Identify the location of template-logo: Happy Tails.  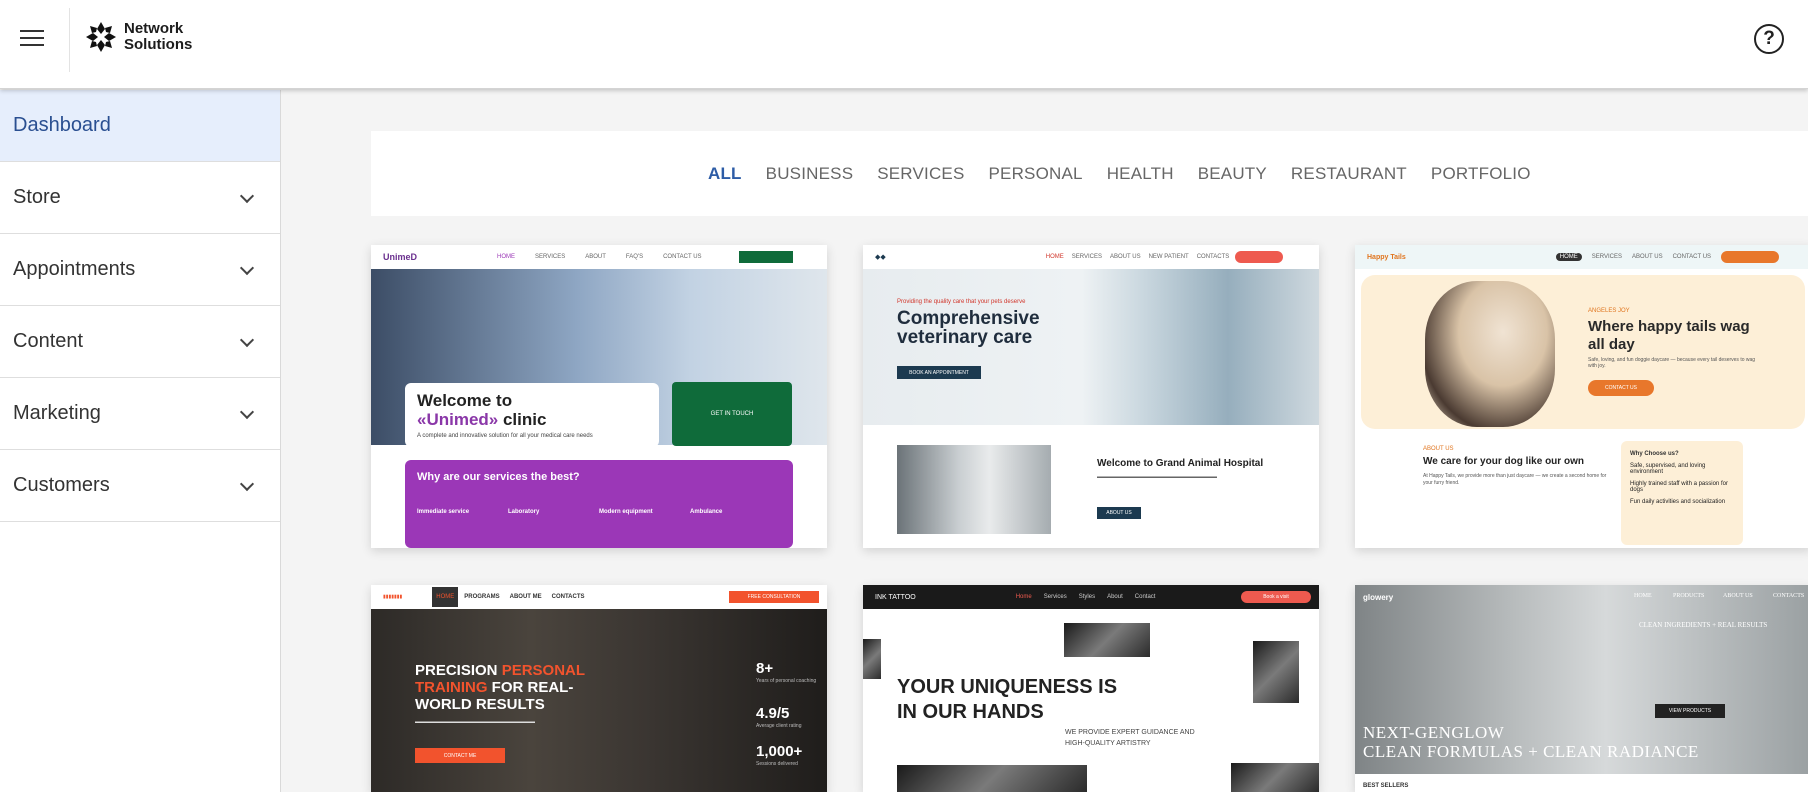
(1386, 257).